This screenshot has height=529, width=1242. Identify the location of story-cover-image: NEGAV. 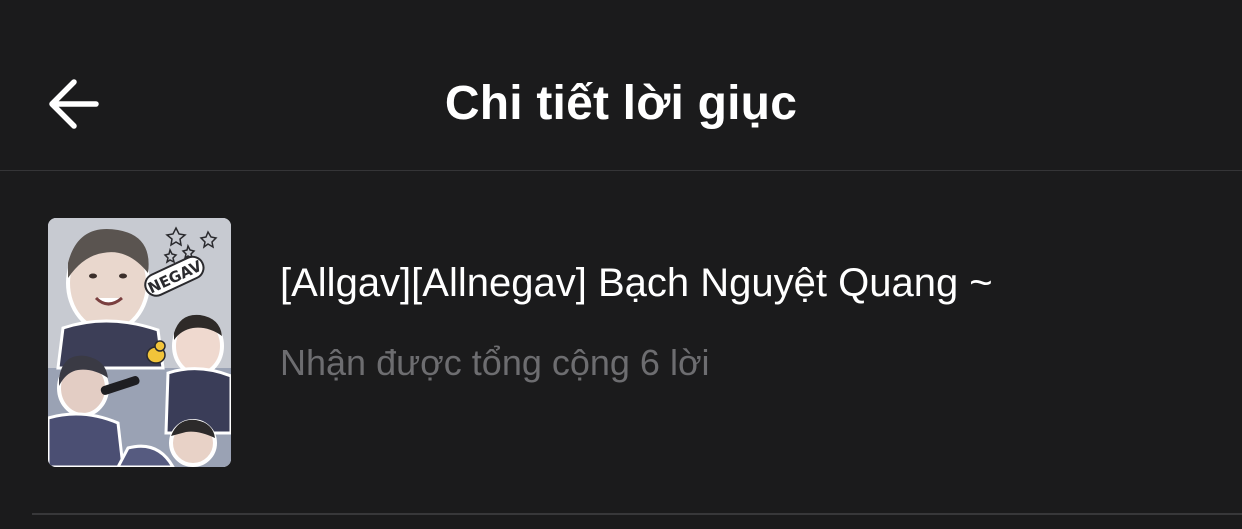
(139, 342).